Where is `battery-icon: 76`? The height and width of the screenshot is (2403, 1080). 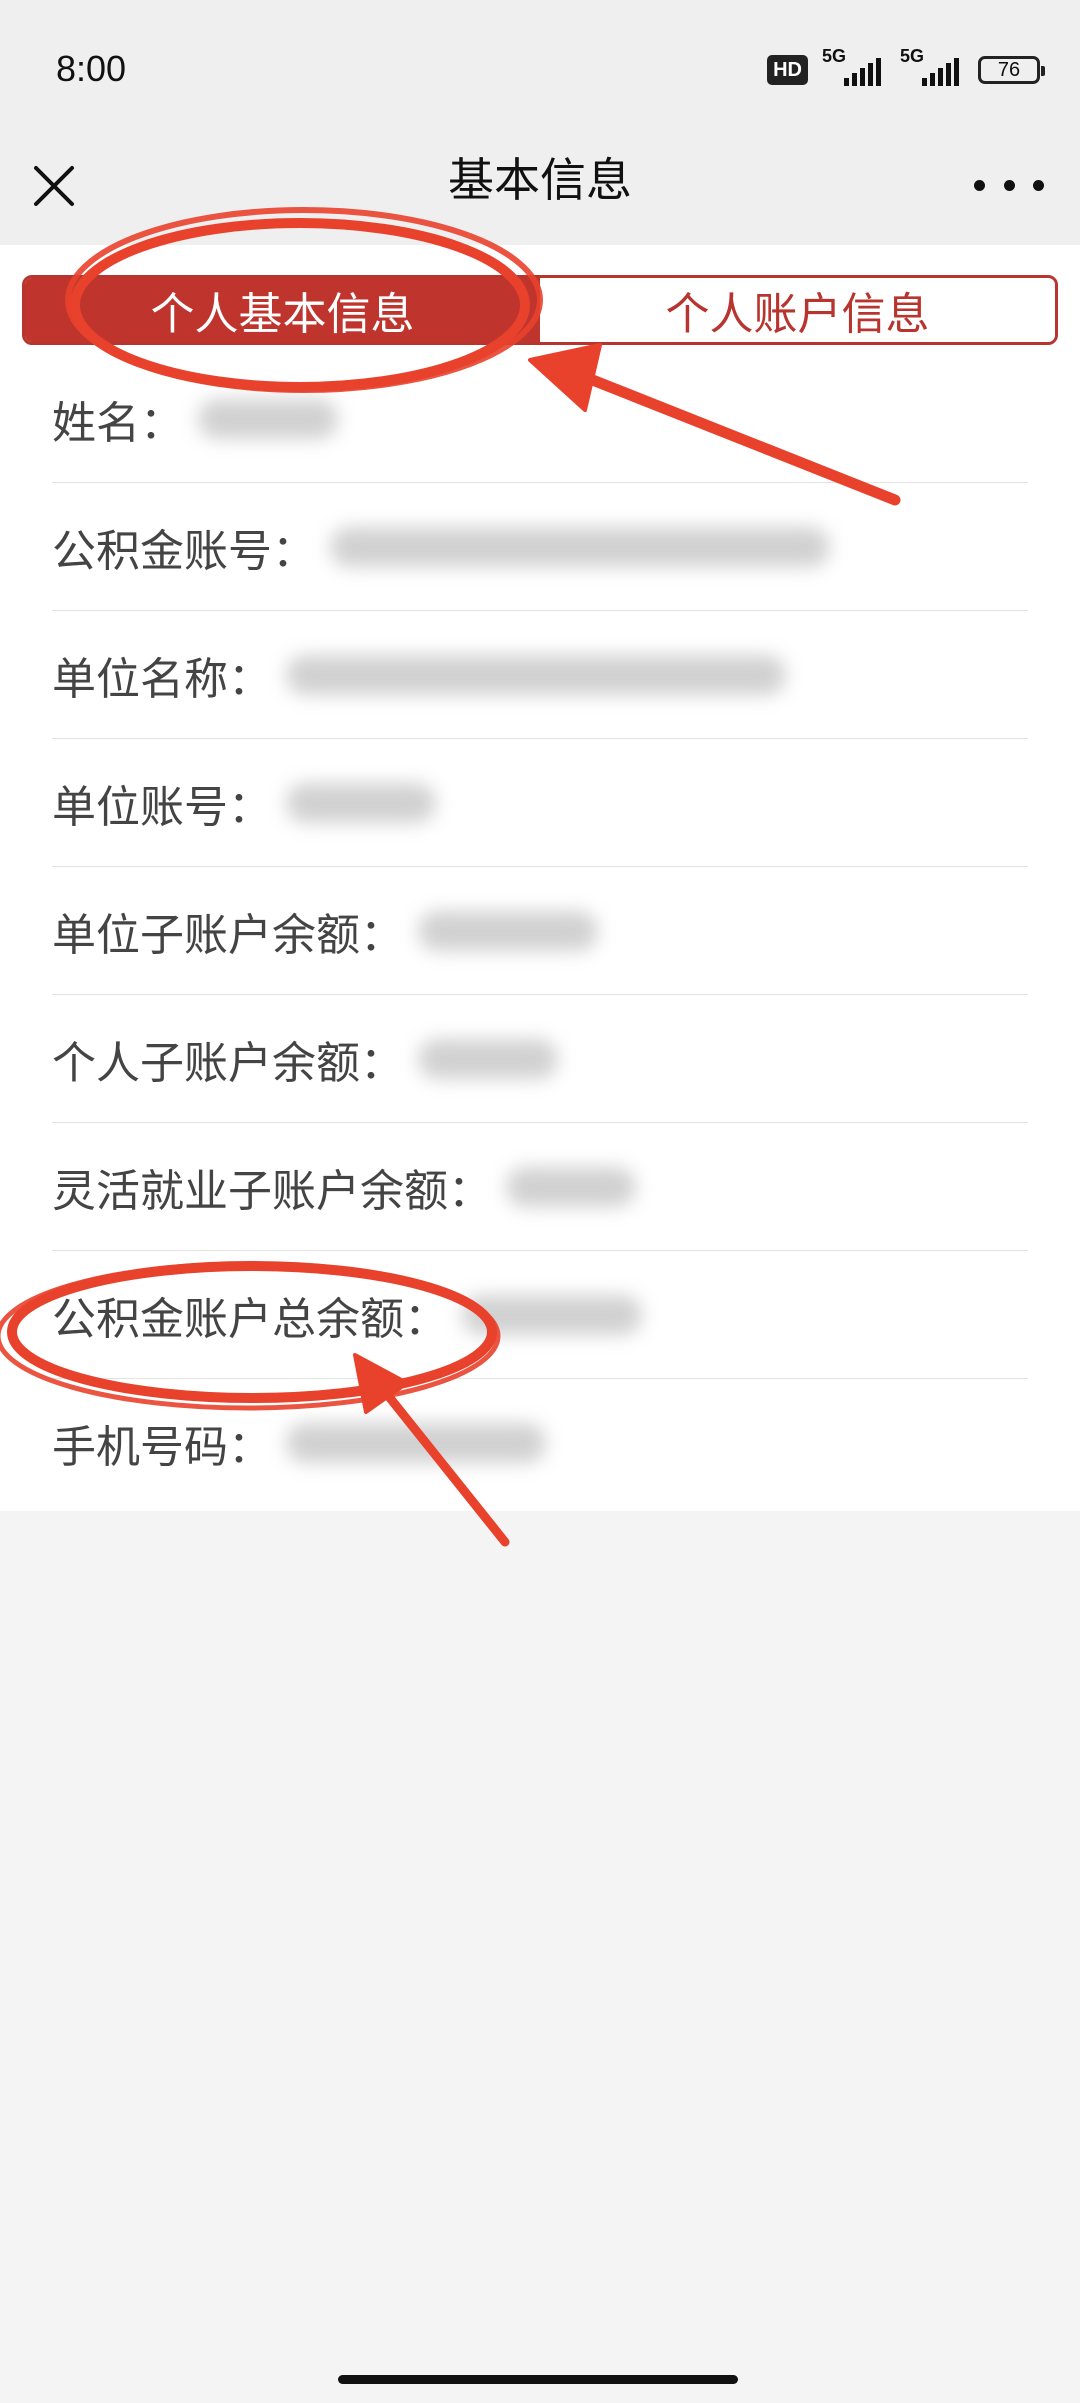 battery-icon: 76 is located at coordinates (1011, 70).